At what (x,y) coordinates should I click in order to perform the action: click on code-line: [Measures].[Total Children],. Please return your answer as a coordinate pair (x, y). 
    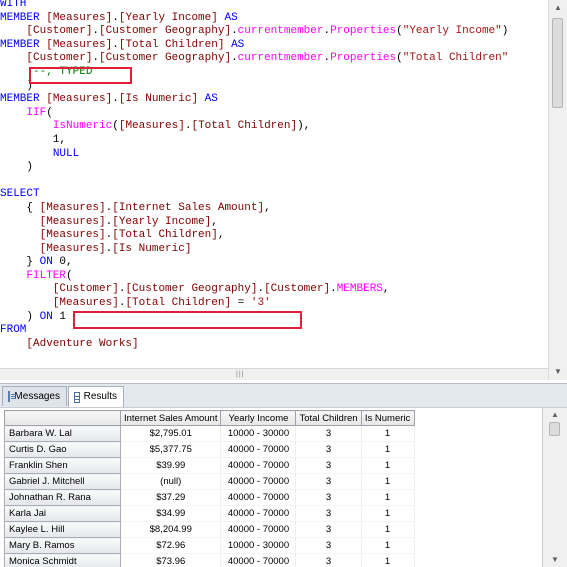
    Looking at the image, I should click on (254, 236).